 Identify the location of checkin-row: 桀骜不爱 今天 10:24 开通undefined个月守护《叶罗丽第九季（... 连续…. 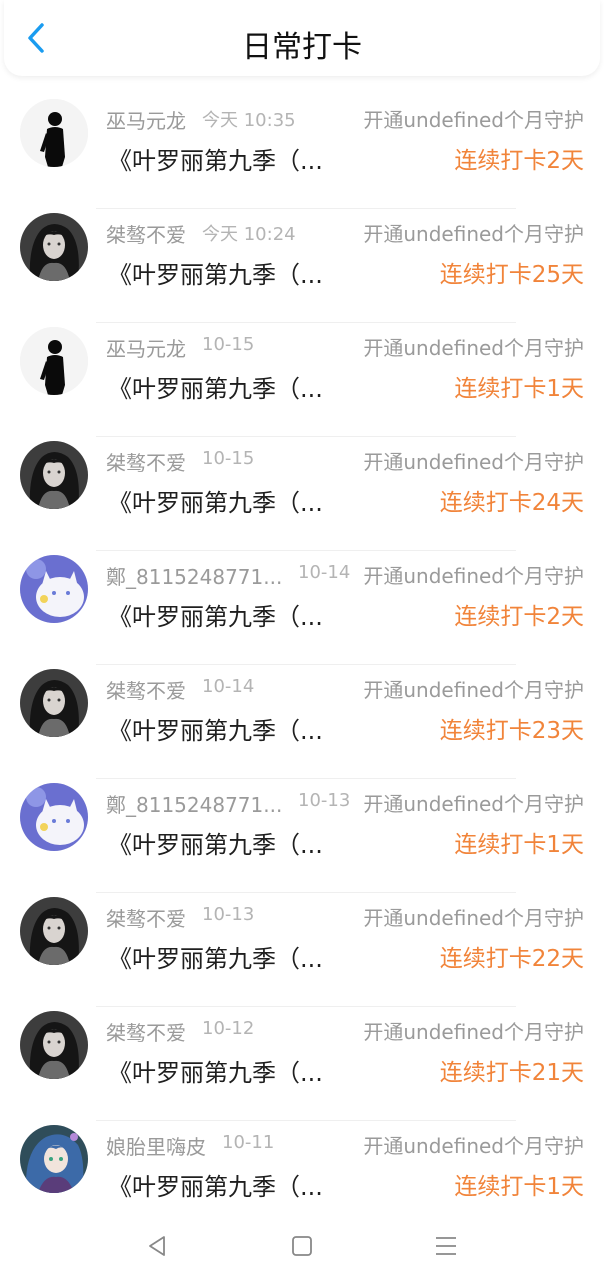
(302, 266).